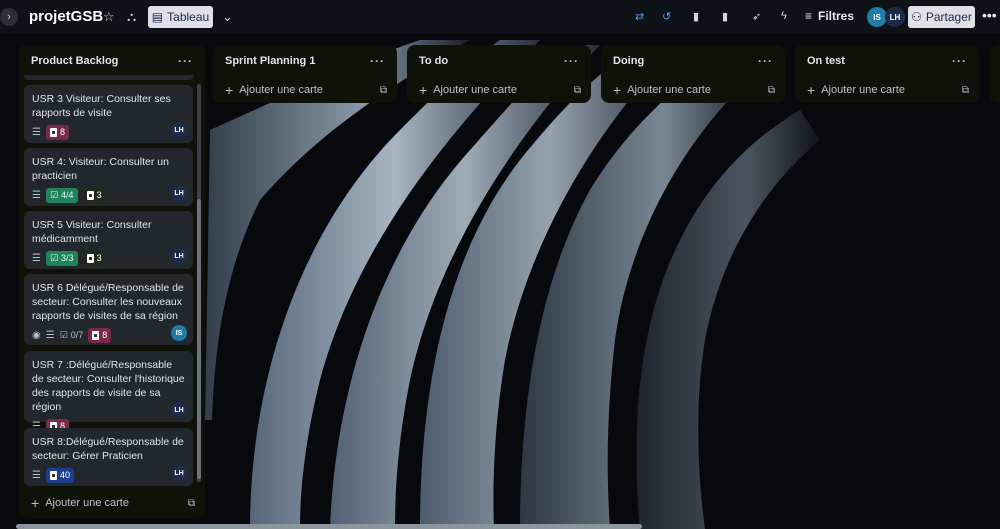 Image resolution: width=1000 pixels, height=529 pixels. Describe the element at coordinates (61, 258) in the screenshot. I see `checklist-badge: ☑ 3/3` at that location.